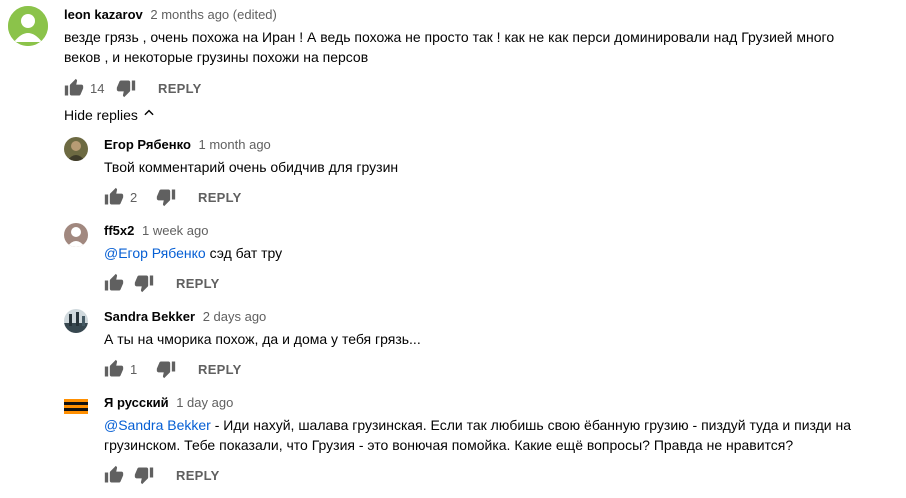 This screenshot has width=906, height=498. I want to click on comment-text: @Егор Рябенко сэд бат тру, so click(499, 253).